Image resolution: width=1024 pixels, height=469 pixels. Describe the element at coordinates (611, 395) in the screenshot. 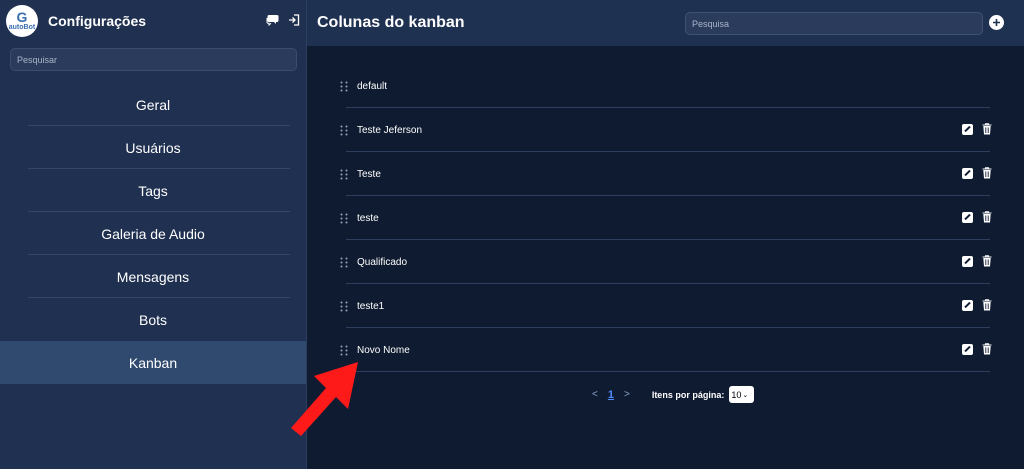

I see `current-page-link: 1` at that location.